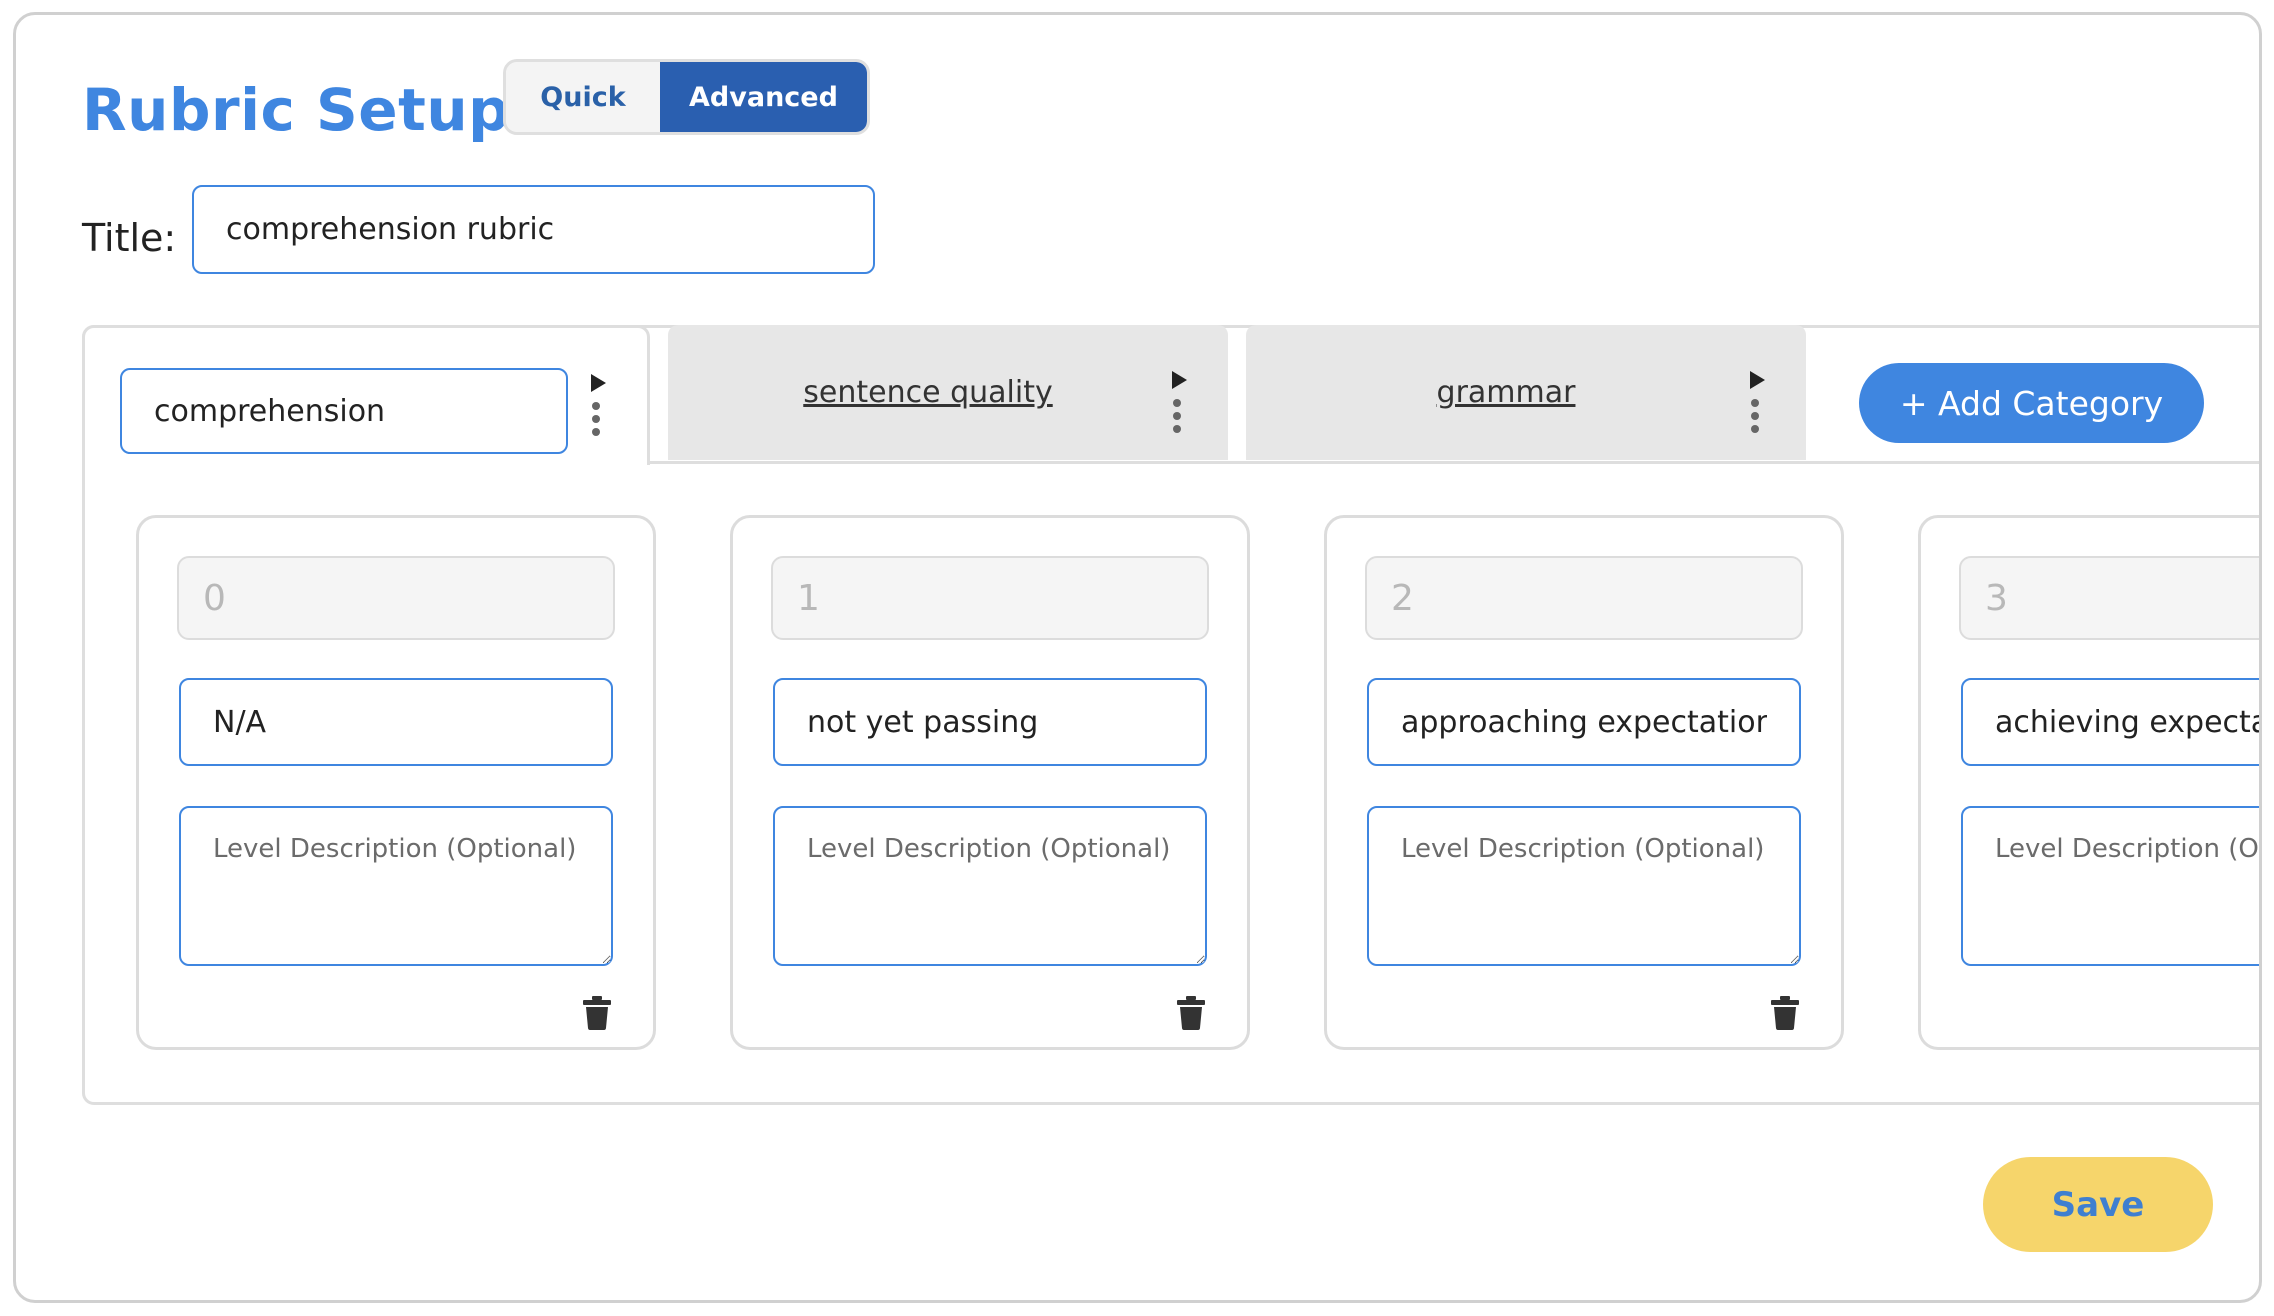 Image resolution: width=2274 pixels, height=1316 pixels. I want to click on tab-grammar: grammar, so click(1526, 392).